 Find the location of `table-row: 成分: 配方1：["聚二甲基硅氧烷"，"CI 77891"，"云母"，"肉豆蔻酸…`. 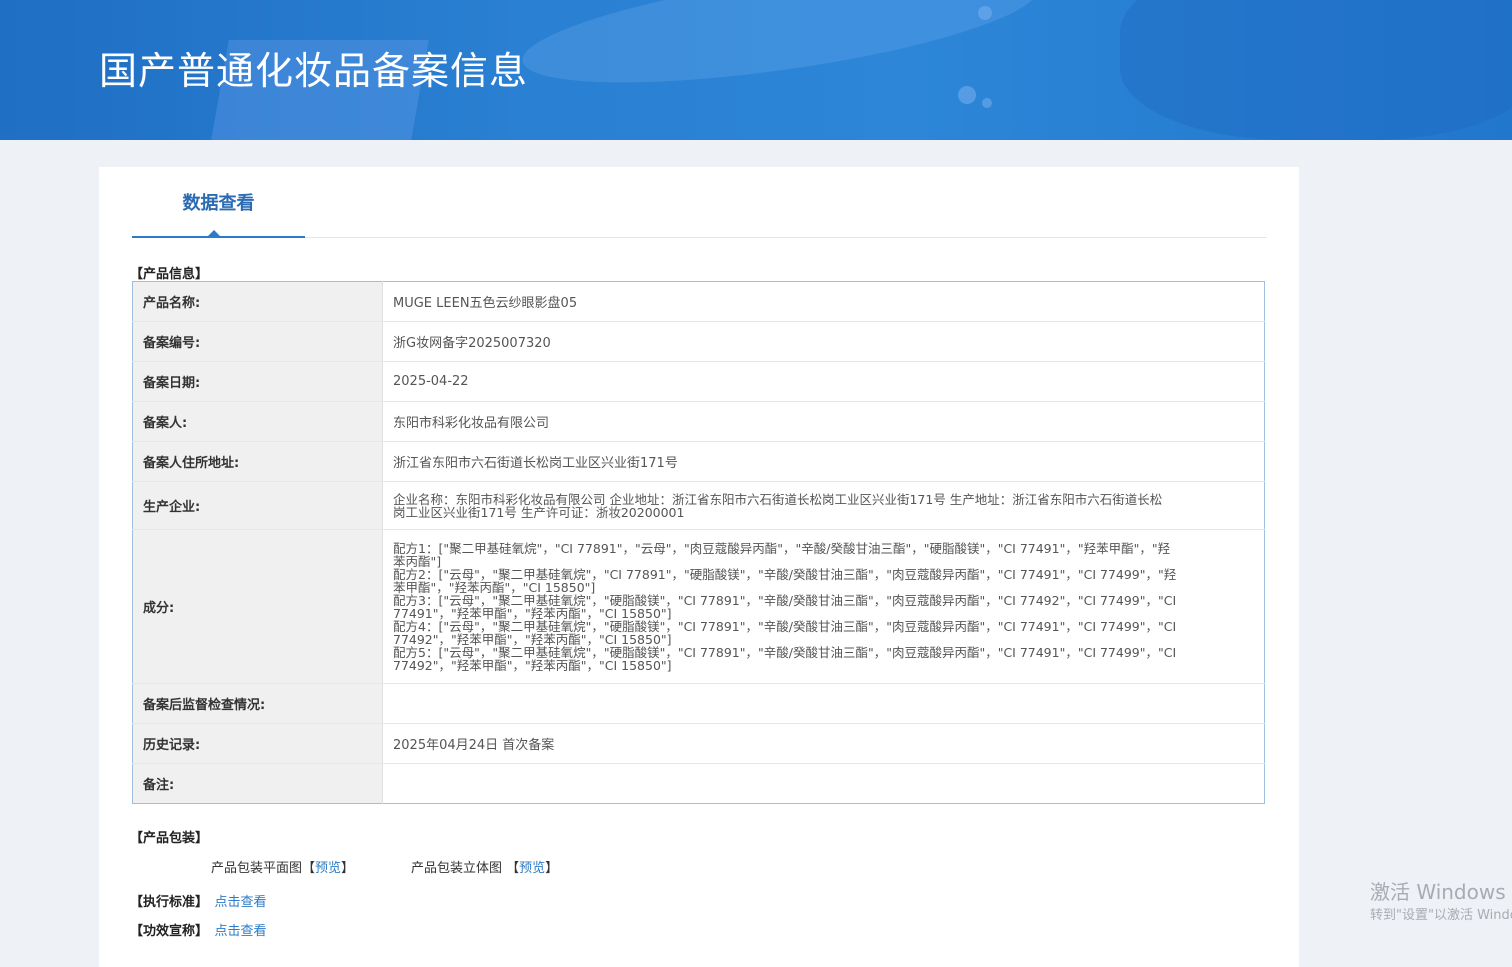

table-row: 成分: 配方1：["聚二甲基硅氧烷"，"CI 77891"，"云母"，"肉豆蔻酸… is located at coordinates (698, 606).